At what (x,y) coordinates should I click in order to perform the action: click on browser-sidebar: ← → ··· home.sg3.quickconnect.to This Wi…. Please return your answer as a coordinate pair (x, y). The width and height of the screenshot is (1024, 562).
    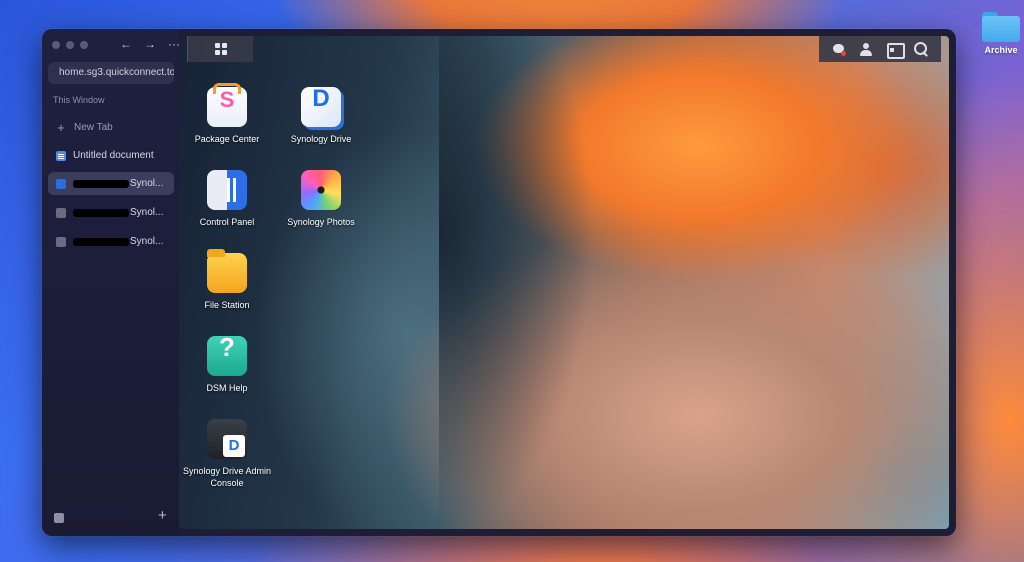
    Looking at the image, I should click on (111, 282).